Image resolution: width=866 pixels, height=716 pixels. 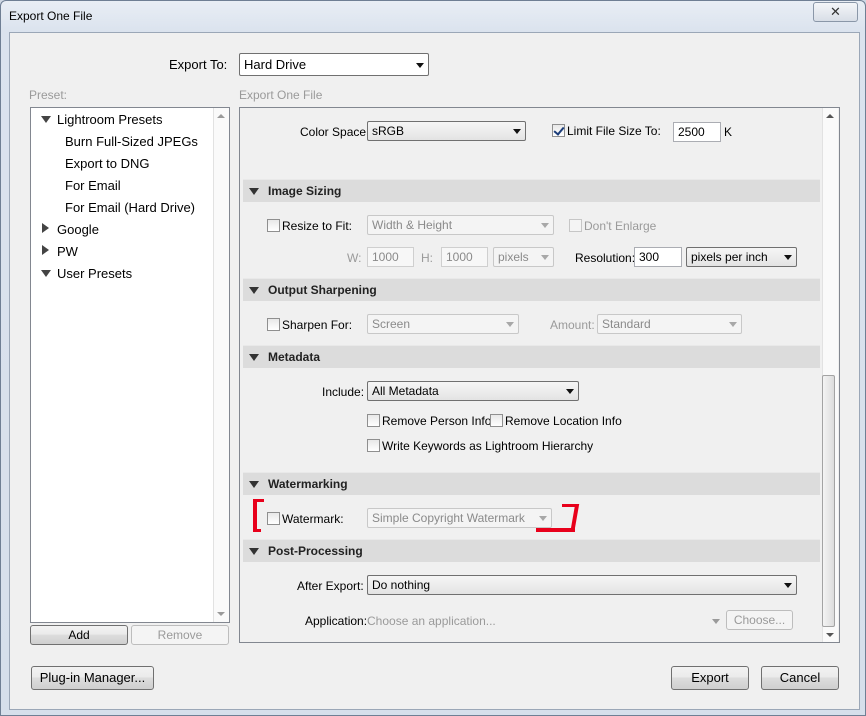 I want to click on amount-dropdown: Standard, so click(x=669, y=324).